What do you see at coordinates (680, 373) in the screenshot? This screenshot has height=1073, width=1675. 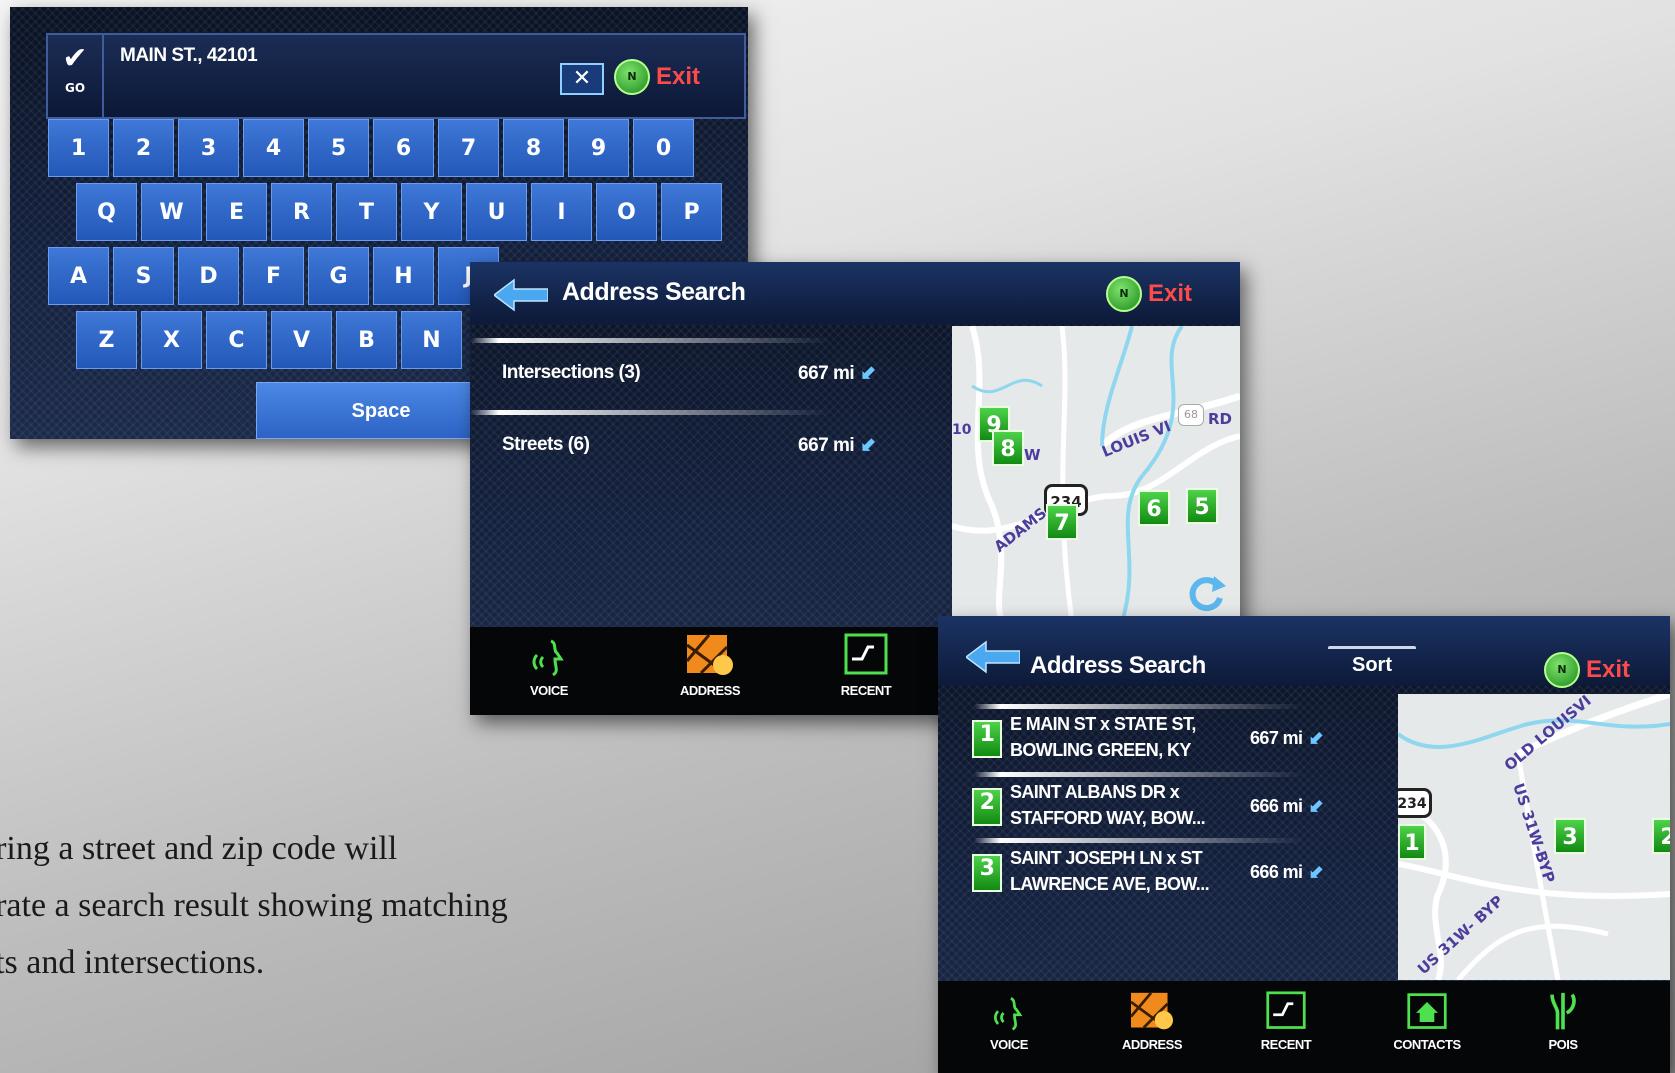 I see `result-row-intersections: Intersections (3) 667 mi ⬋` at bounding box center [680, 373].